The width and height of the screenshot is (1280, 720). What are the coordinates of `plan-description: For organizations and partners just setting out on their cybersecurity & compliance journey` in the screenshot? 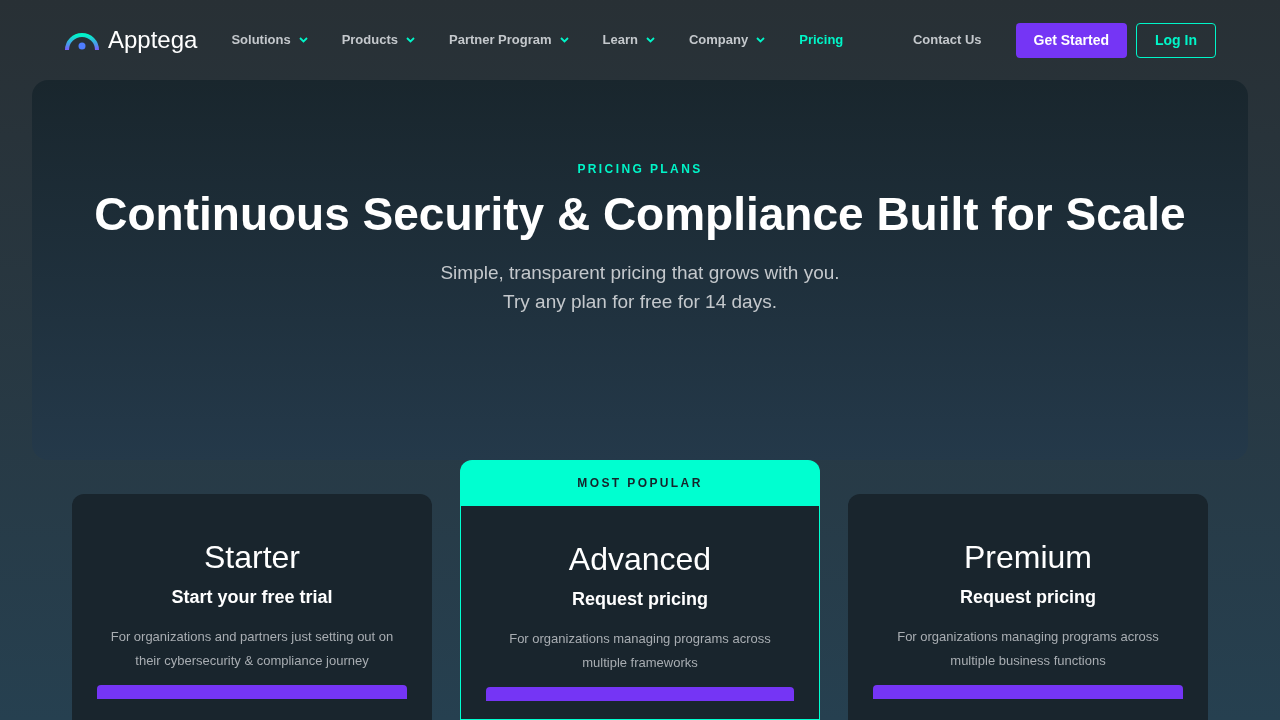 It's located at (252, 649).